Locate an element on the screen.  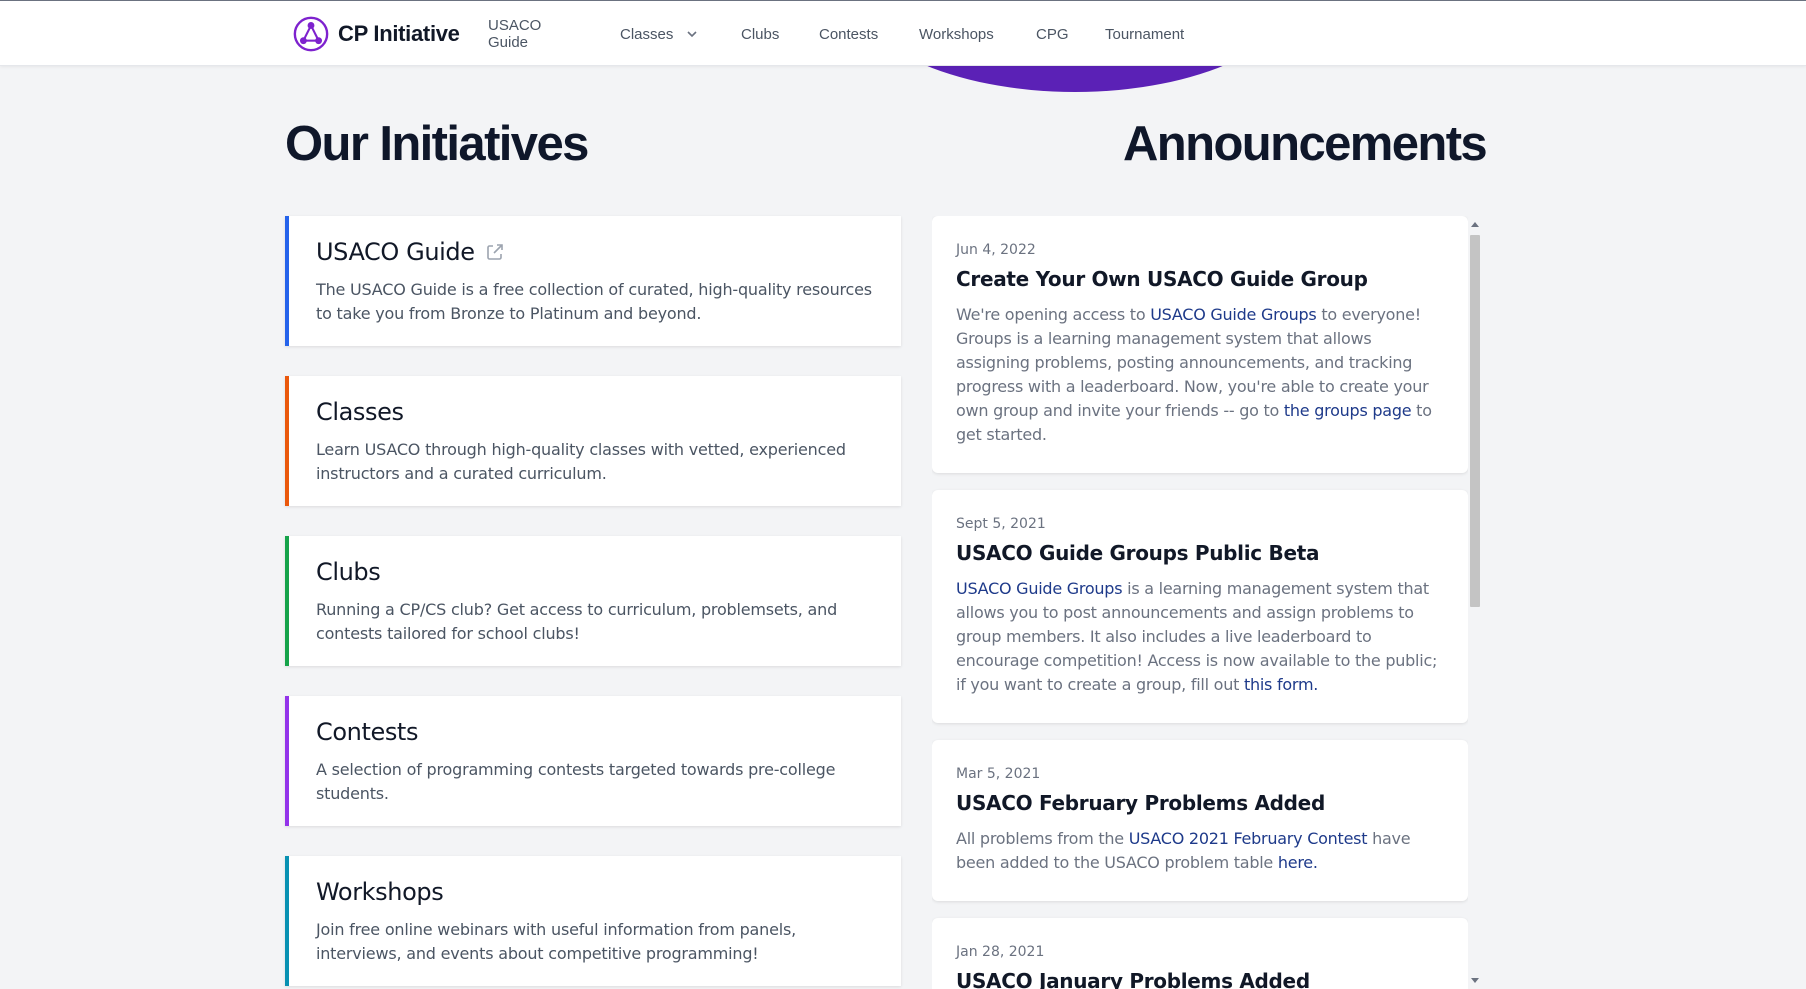
scrollbar-thumb is located at coordinates (1475, 421).